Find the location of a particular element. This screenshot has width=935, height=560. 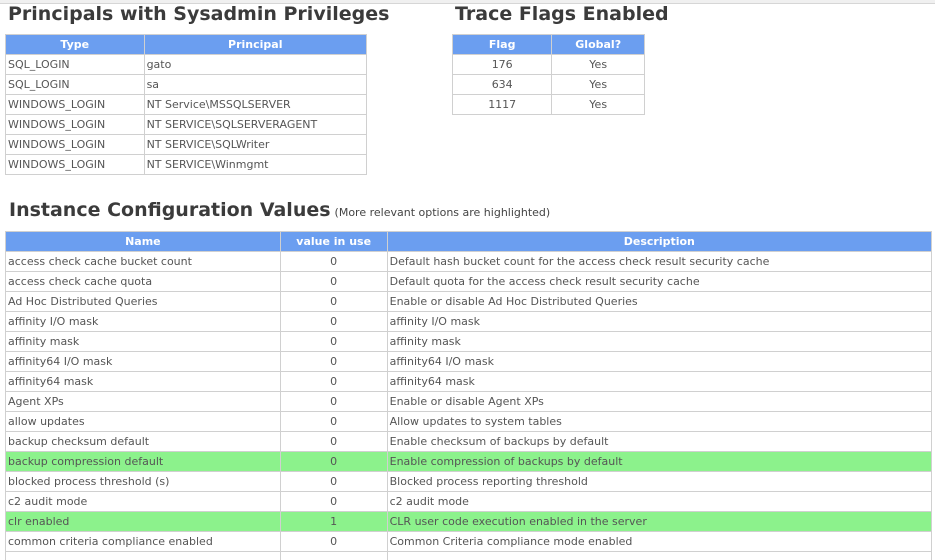

config-description-cell: c2 audit mode is located at coordinates (659, 501).